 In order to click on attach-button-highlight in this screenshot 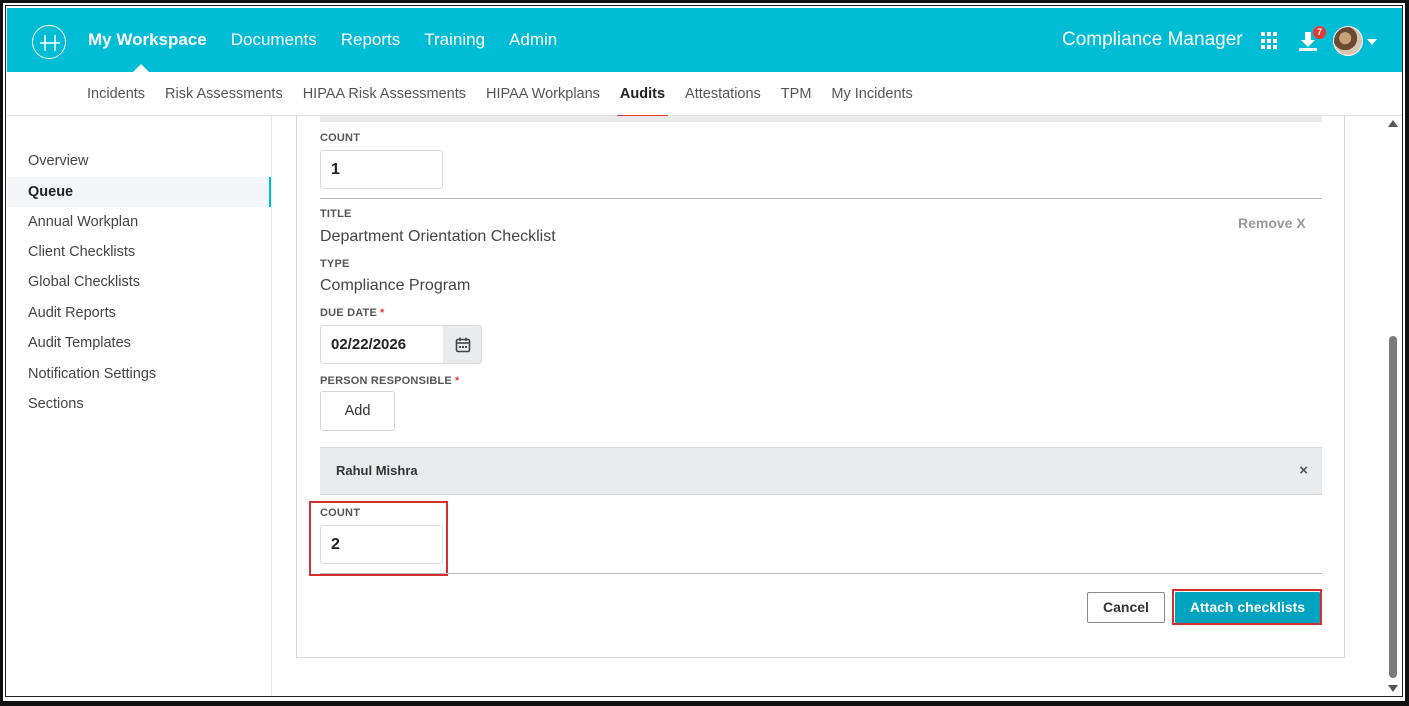, I will do `click(1247, 607)`.